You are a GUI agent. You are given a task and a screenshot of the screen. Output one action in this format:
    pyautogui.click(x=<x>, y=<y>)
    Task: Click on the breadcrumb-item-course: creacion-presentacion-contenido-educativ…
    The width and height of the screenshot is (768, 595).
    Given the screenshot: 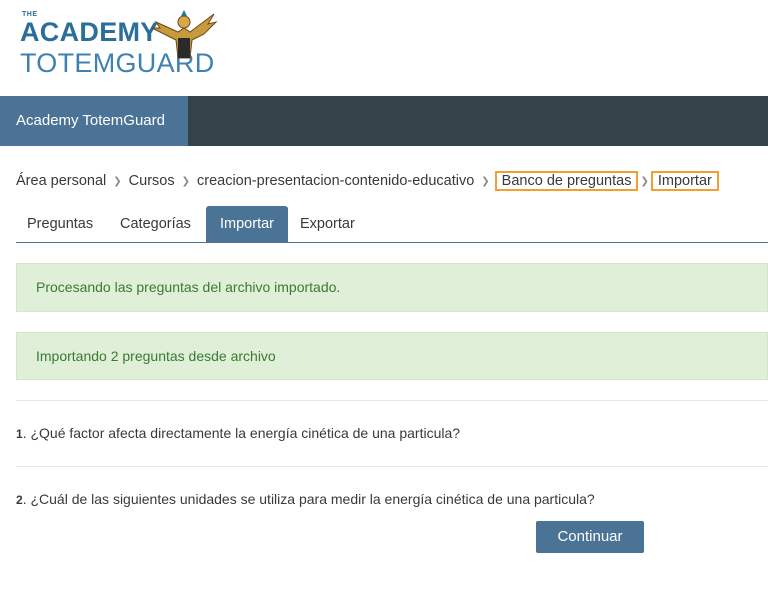 What is the action you would take?
    pyautogui.click(x=335, y=181)
    